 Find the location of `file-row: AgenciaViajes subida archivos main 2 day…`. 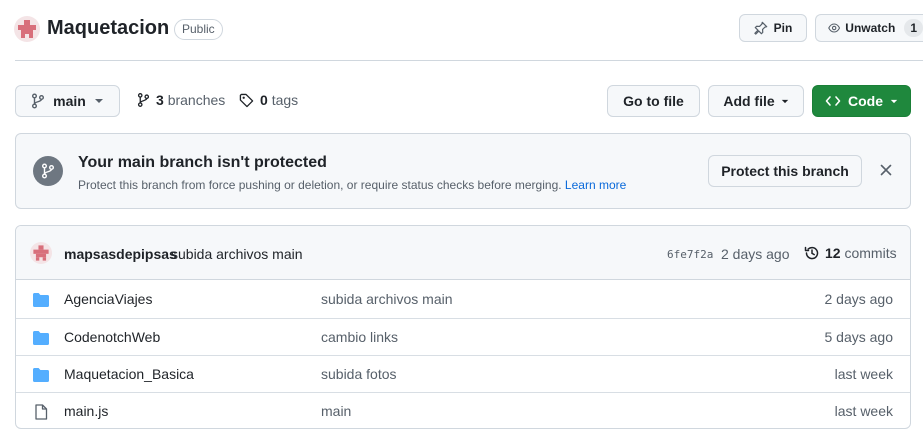

file-row: AgenciaViajes subida archivos main 2 day… is located at coordinates (463, 299).